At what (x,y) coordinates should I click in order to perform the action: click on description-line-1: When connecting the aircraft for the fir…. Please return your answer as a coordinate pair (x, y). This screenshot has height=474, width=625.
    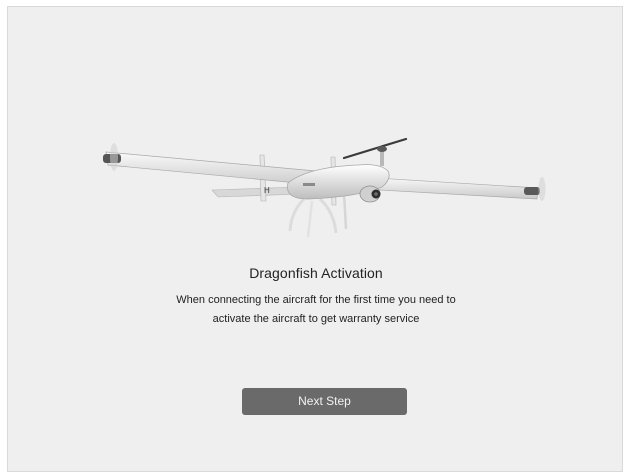
    Looking at the image, I should click on (316, 300).